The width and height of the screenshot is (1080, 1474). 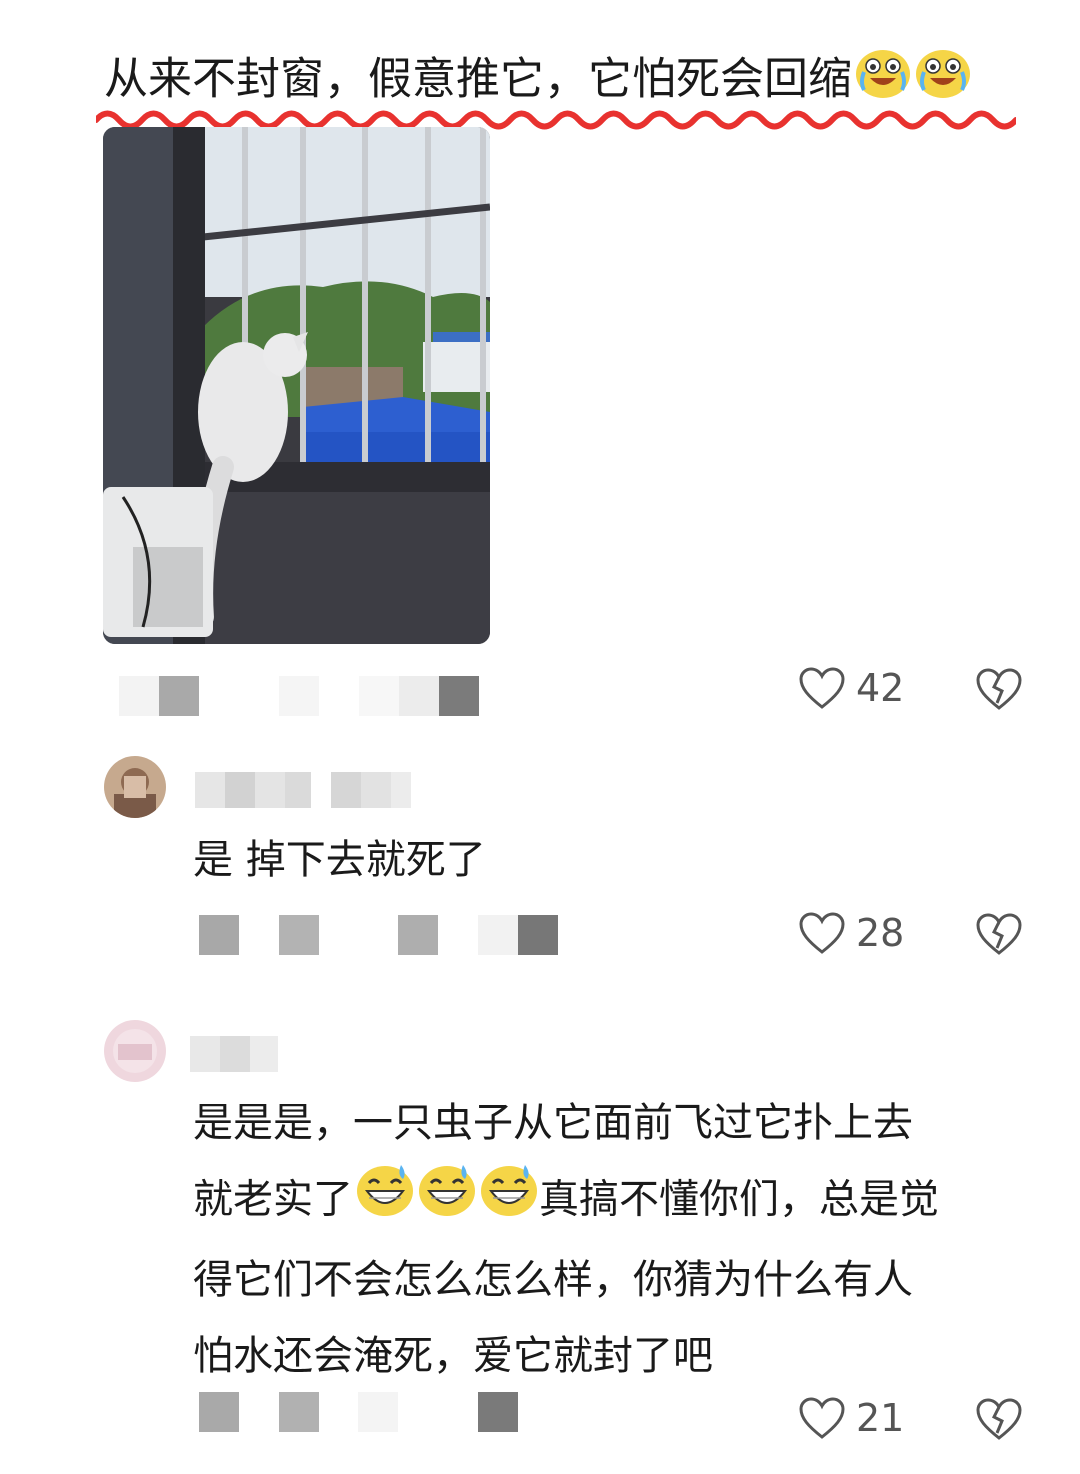 I want to click on comment-line: 就老实了 真搞不懂你们，总是觉, so click(x=618, y=1201).